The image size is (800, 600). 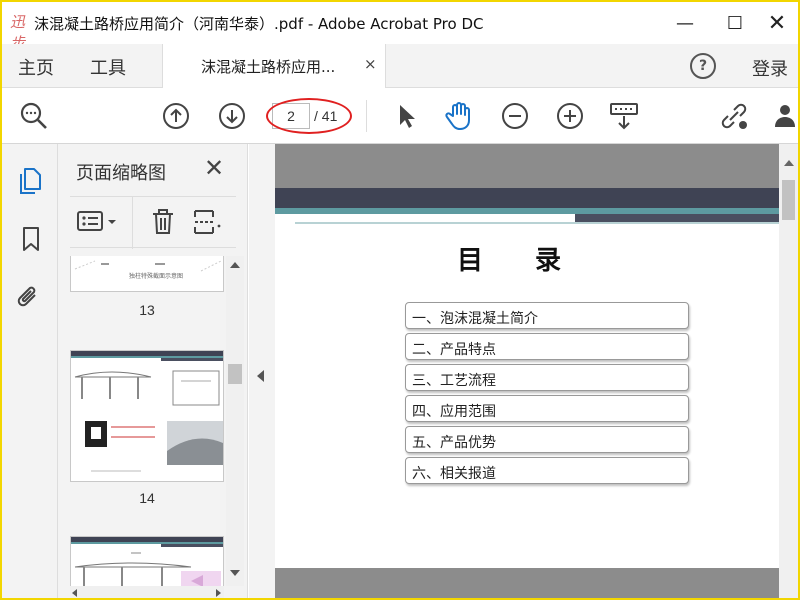 I want to click on help-icon: ?, so click(x=703, y=66).